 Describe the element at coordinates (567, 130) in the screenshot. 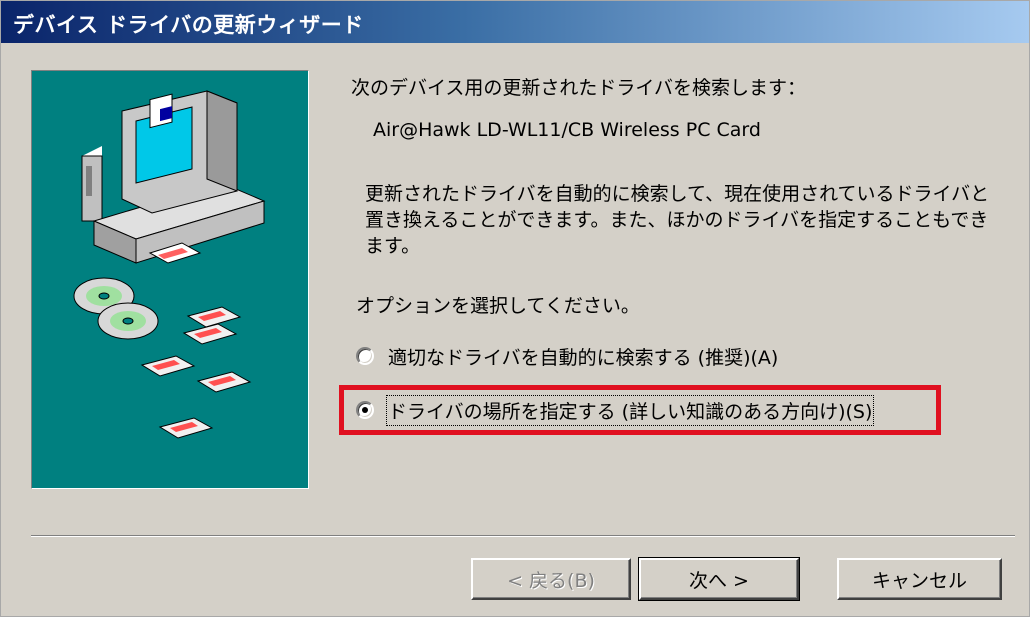

I see `device-name: Air@Hawk LD-WL11/CB Wireless PC Card` at that location.